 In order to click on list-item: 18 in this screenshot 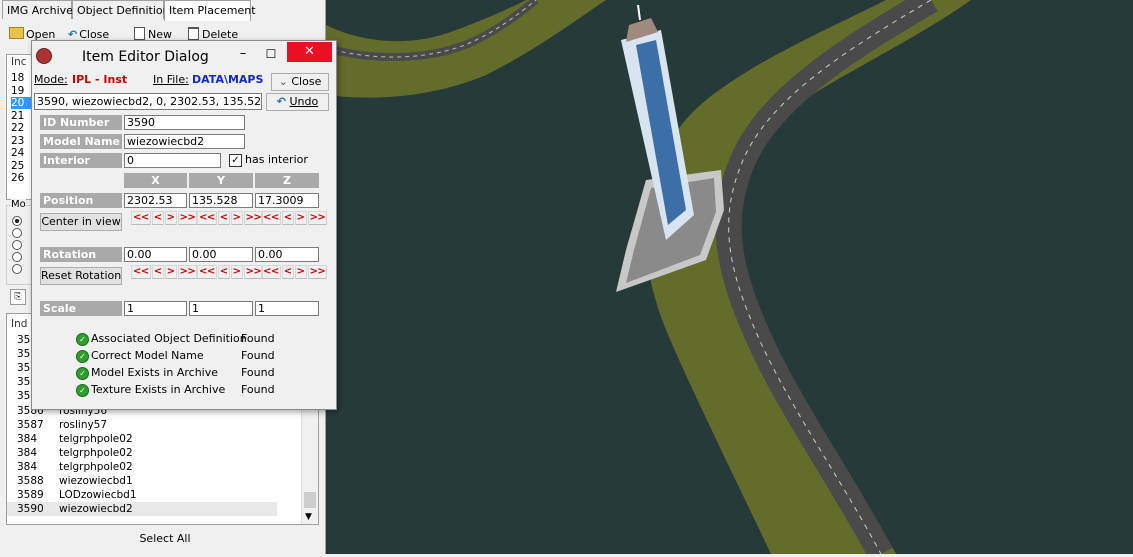, I will do `click(17, 78)`.